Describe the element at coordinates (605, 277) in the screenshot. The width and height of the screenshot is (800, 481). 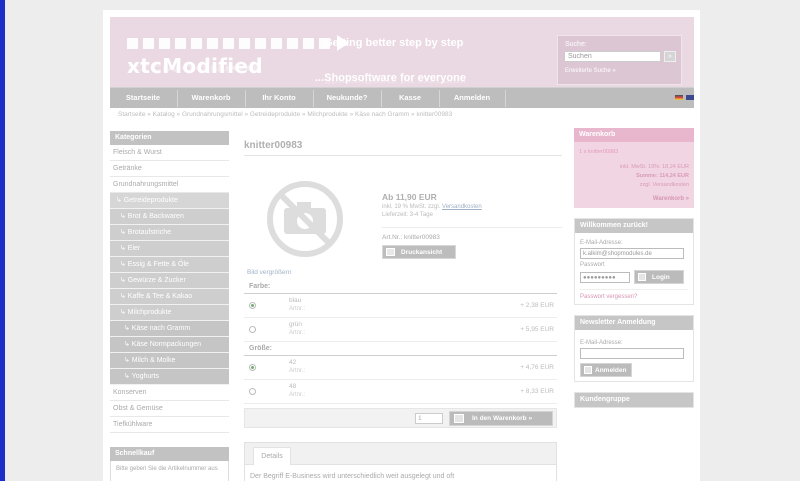
I see `password-field: ●●●●●●●●●` at that location.